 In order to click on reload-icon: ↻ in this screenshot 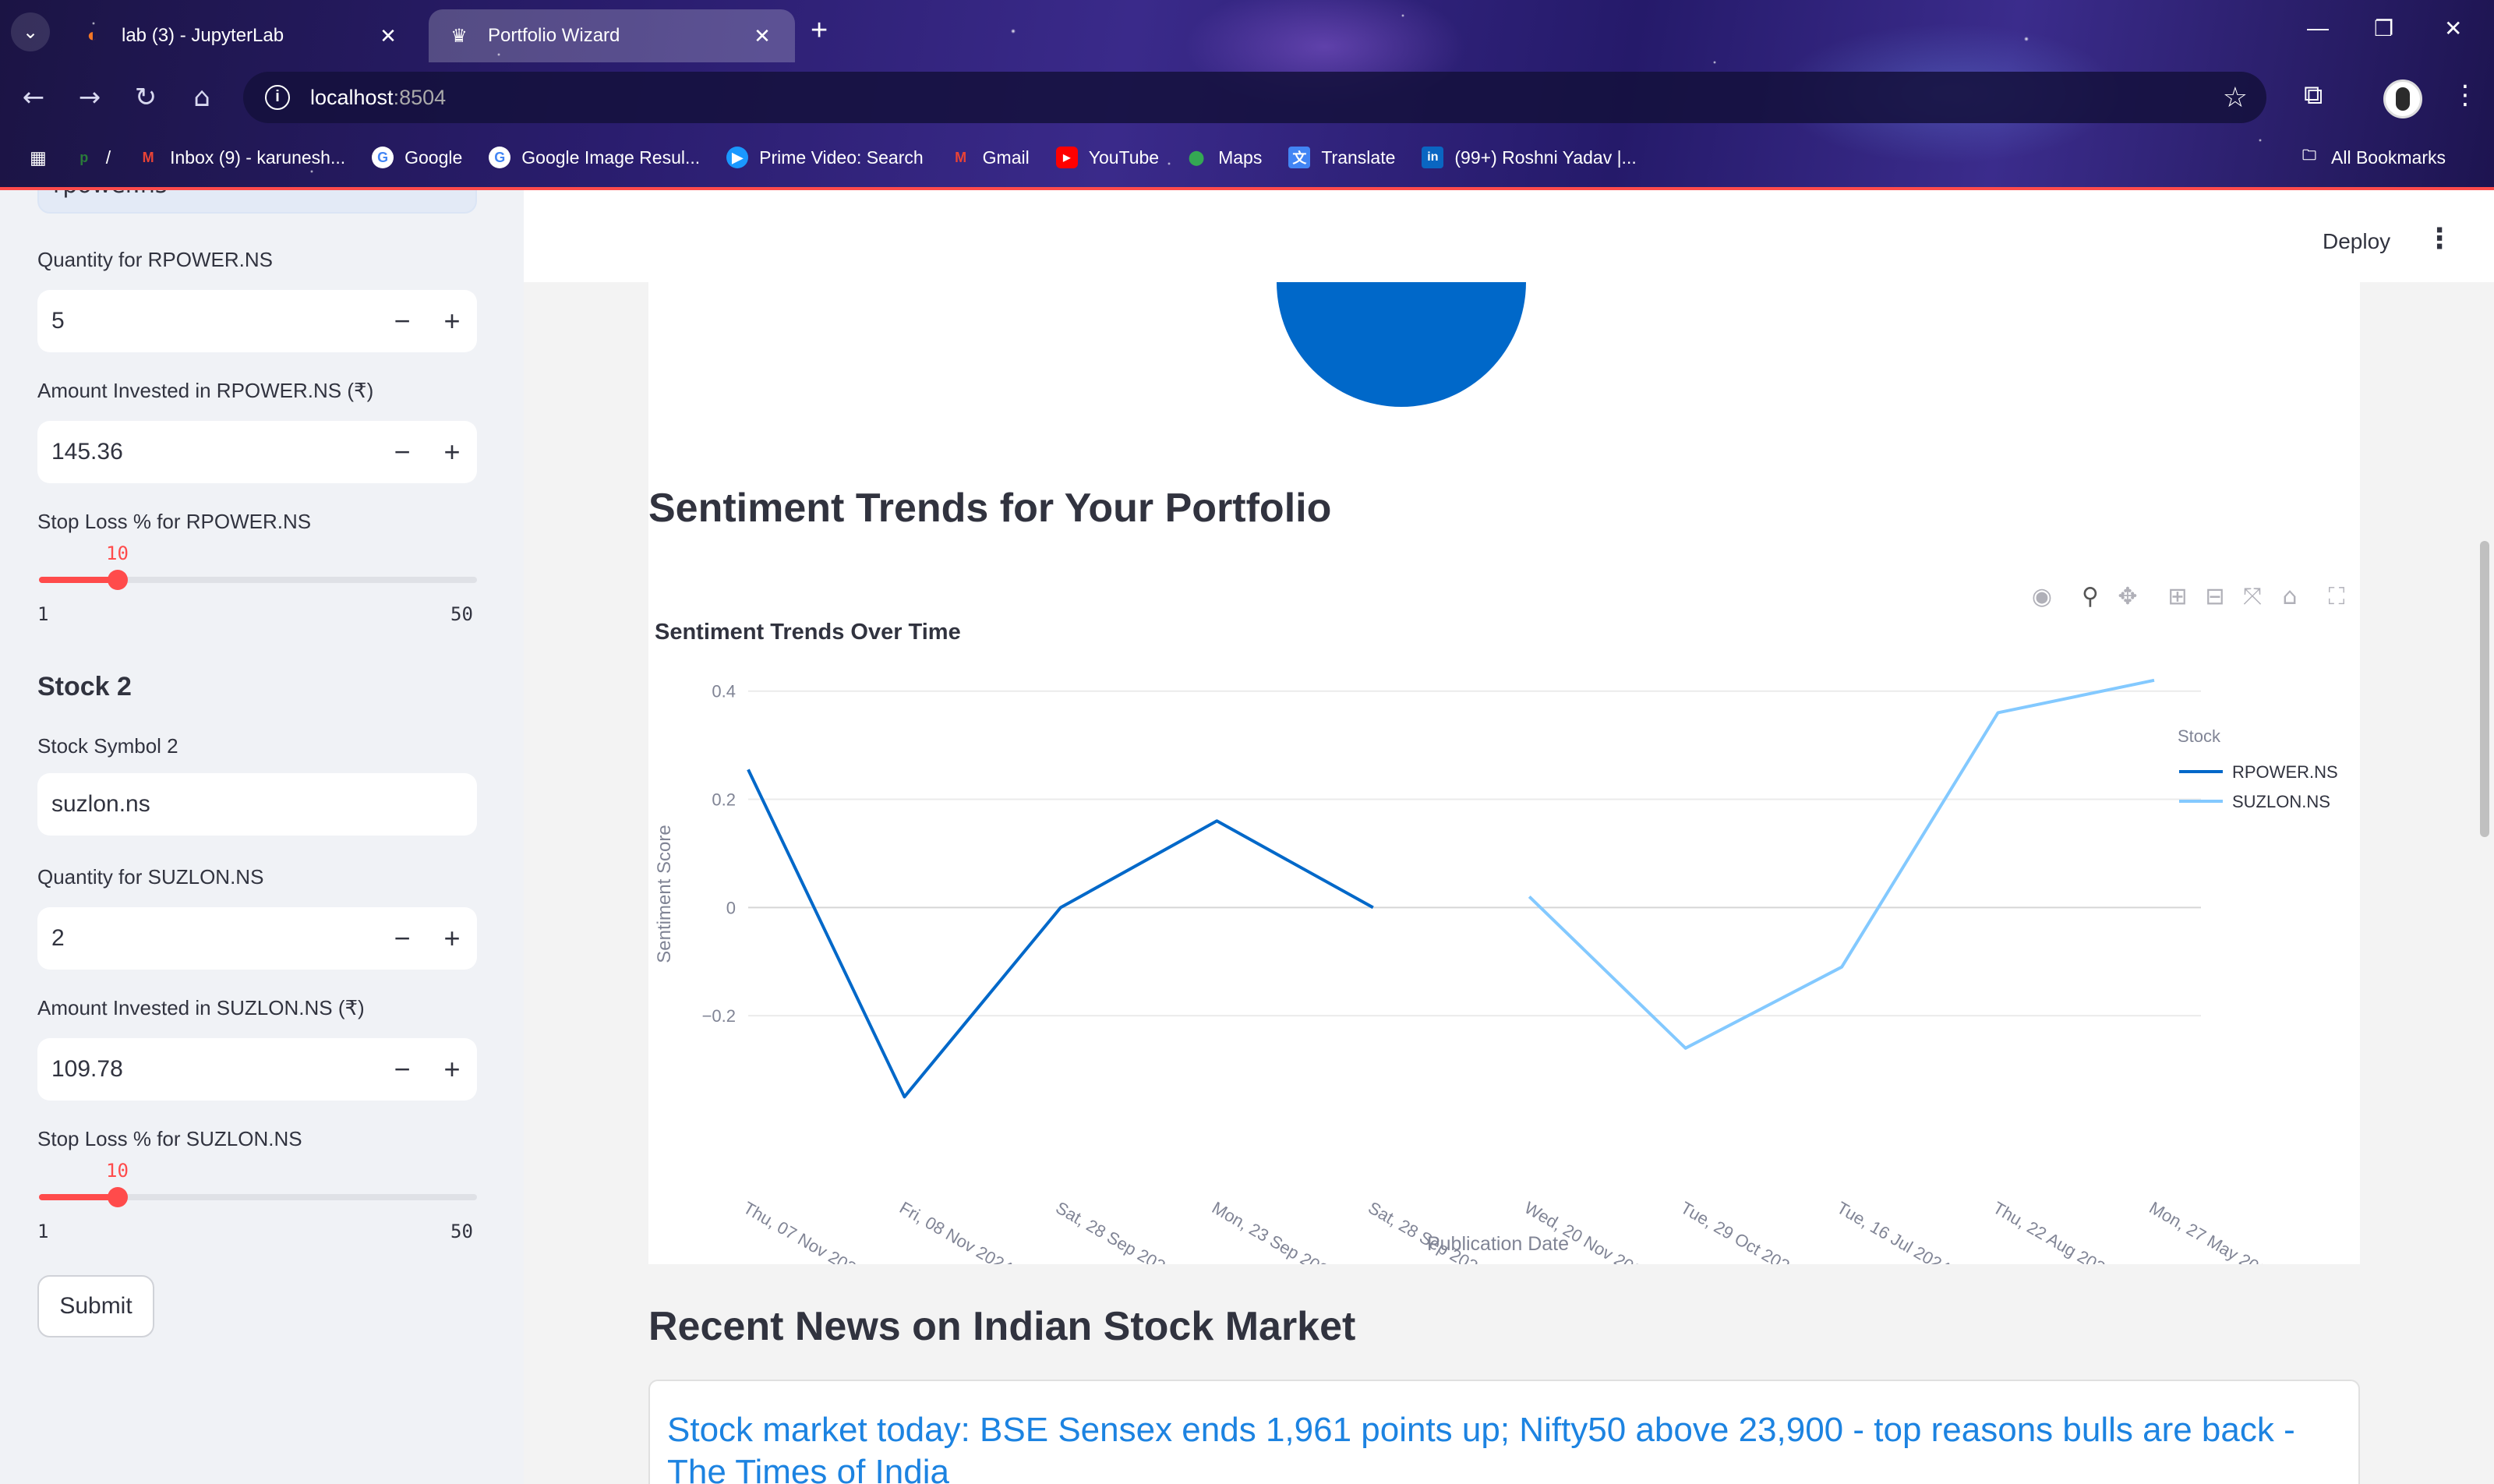, I will do `click(145, 97)`.